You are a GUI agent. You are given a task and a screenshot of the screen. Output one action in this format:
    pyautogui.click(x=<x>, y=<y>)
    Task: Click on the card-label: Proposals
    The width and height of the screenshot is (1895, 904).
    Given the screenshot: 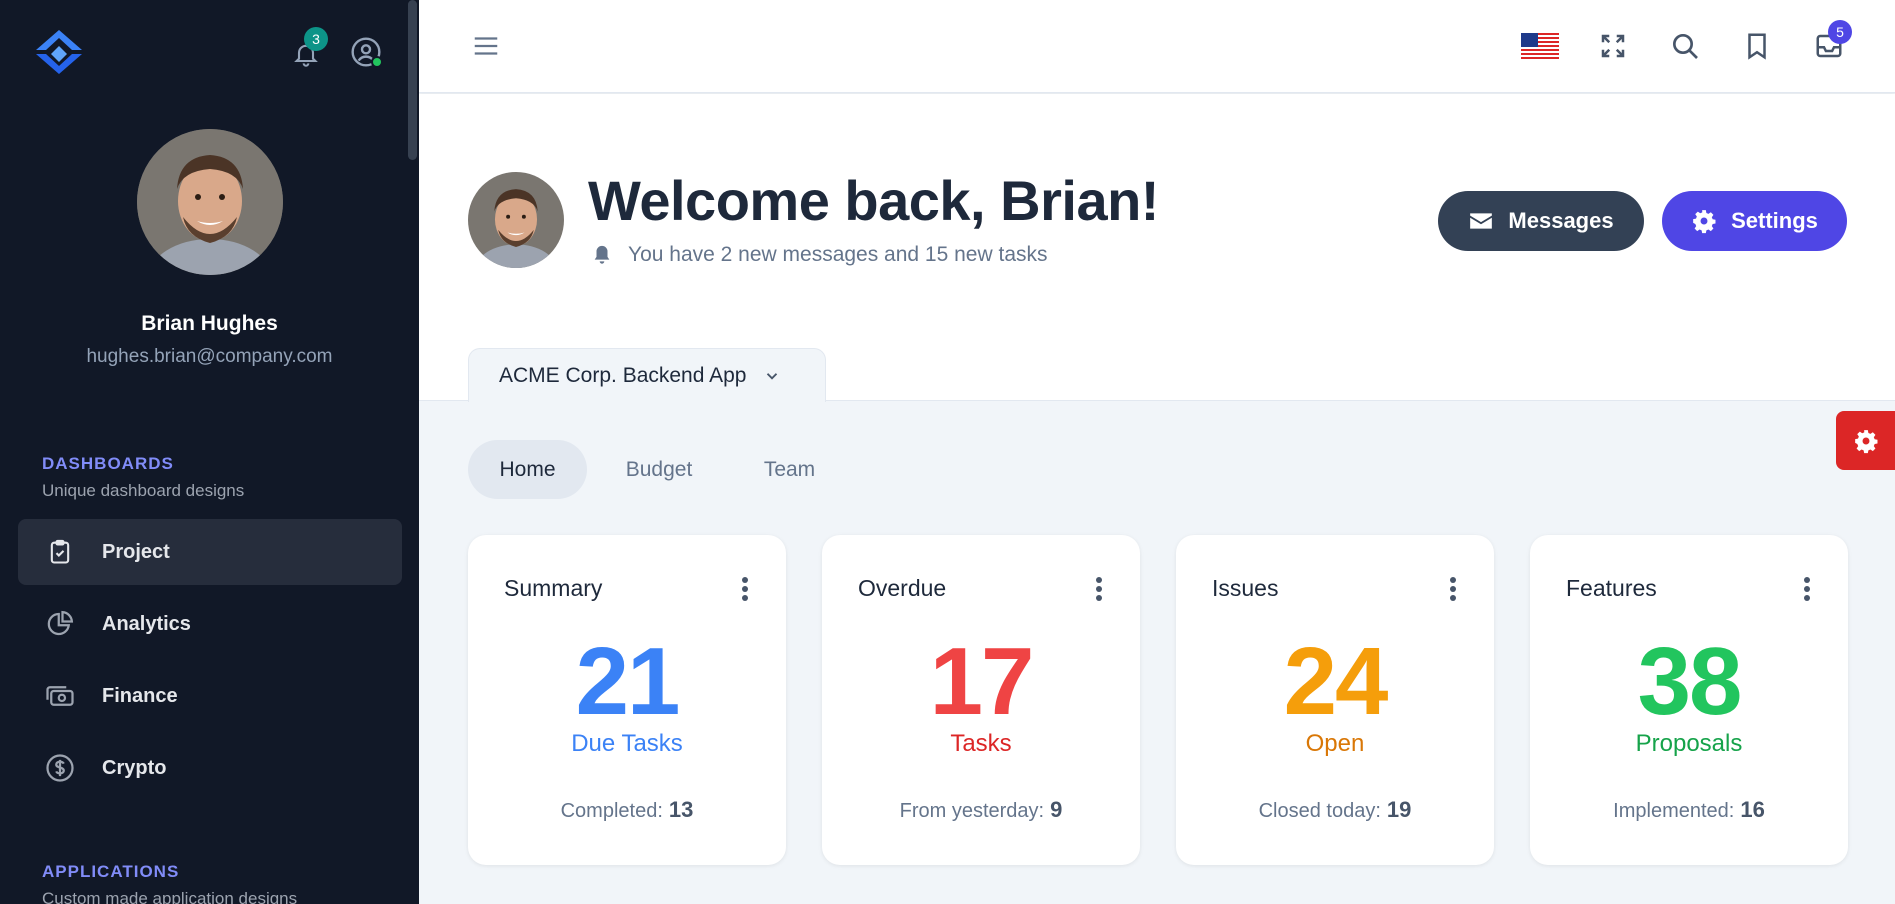 What is the action you would take?
    pyautogui.click(x=1689, y=743)
    